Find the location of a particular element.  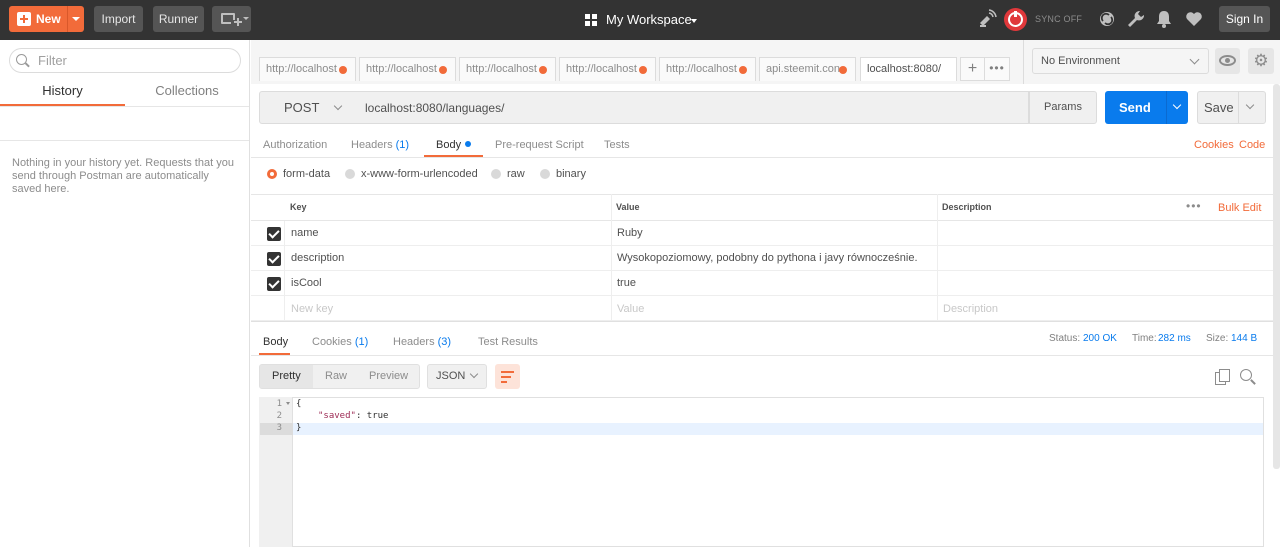

heart-icon is located at coordinates (1194, 19).